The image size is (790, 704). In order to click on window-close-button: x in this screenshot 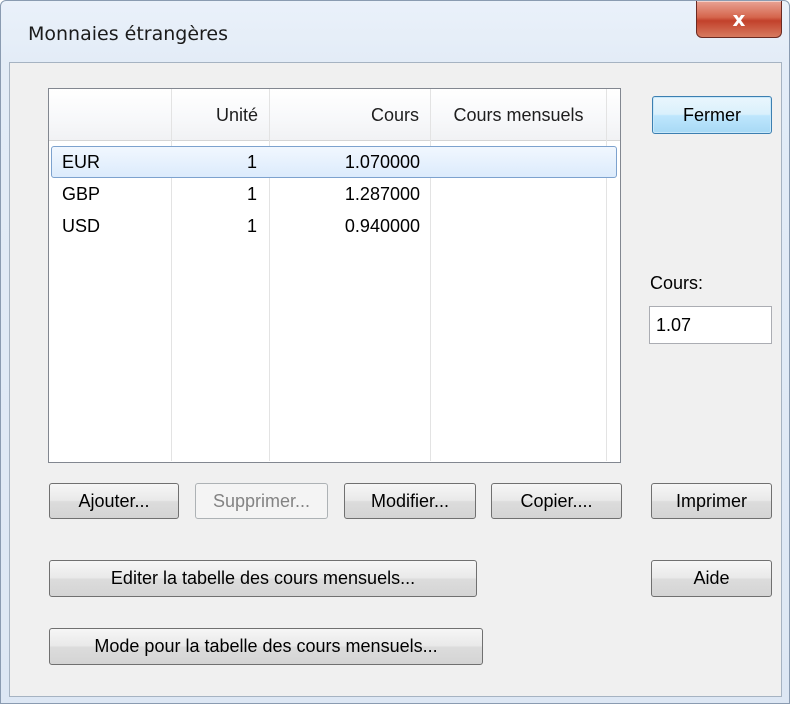, I will do `click(739, 19)`.